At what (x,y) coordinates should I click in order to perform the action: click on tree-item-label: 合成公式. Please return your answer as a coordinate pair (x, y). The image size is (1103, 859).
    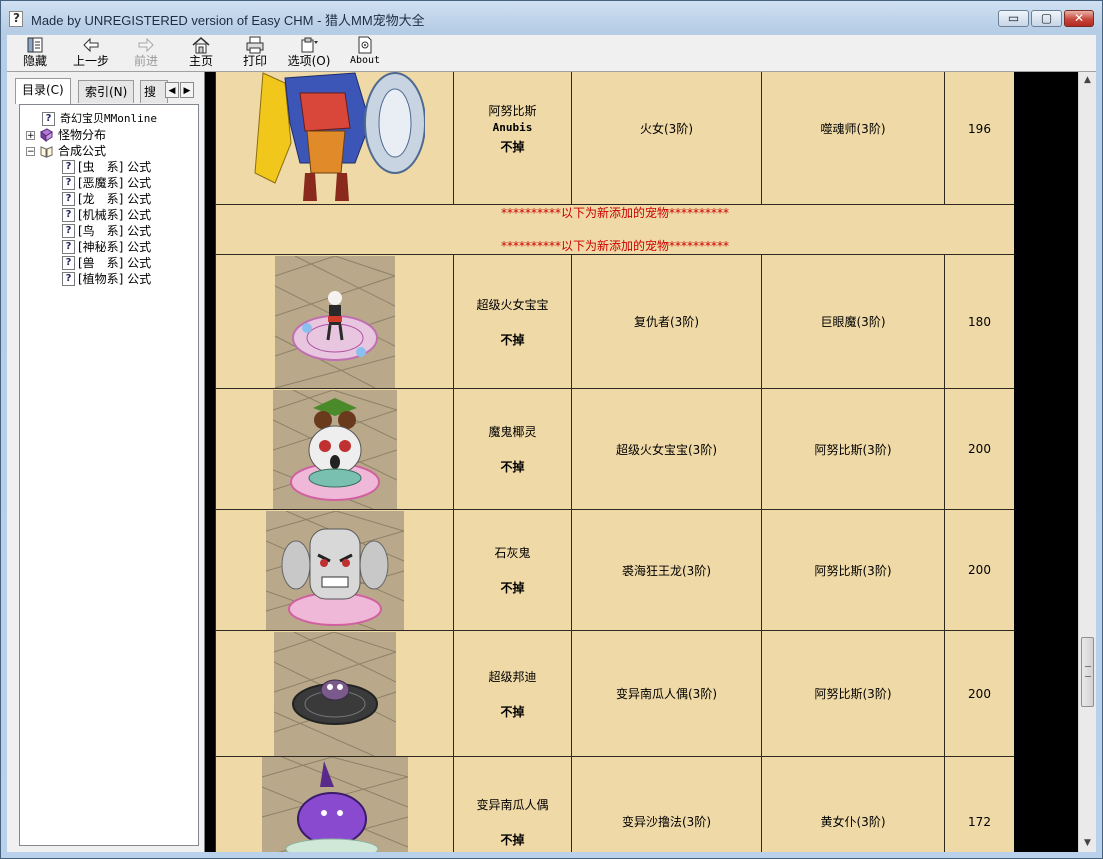
    Looking at the image, I should click on (82, 151).